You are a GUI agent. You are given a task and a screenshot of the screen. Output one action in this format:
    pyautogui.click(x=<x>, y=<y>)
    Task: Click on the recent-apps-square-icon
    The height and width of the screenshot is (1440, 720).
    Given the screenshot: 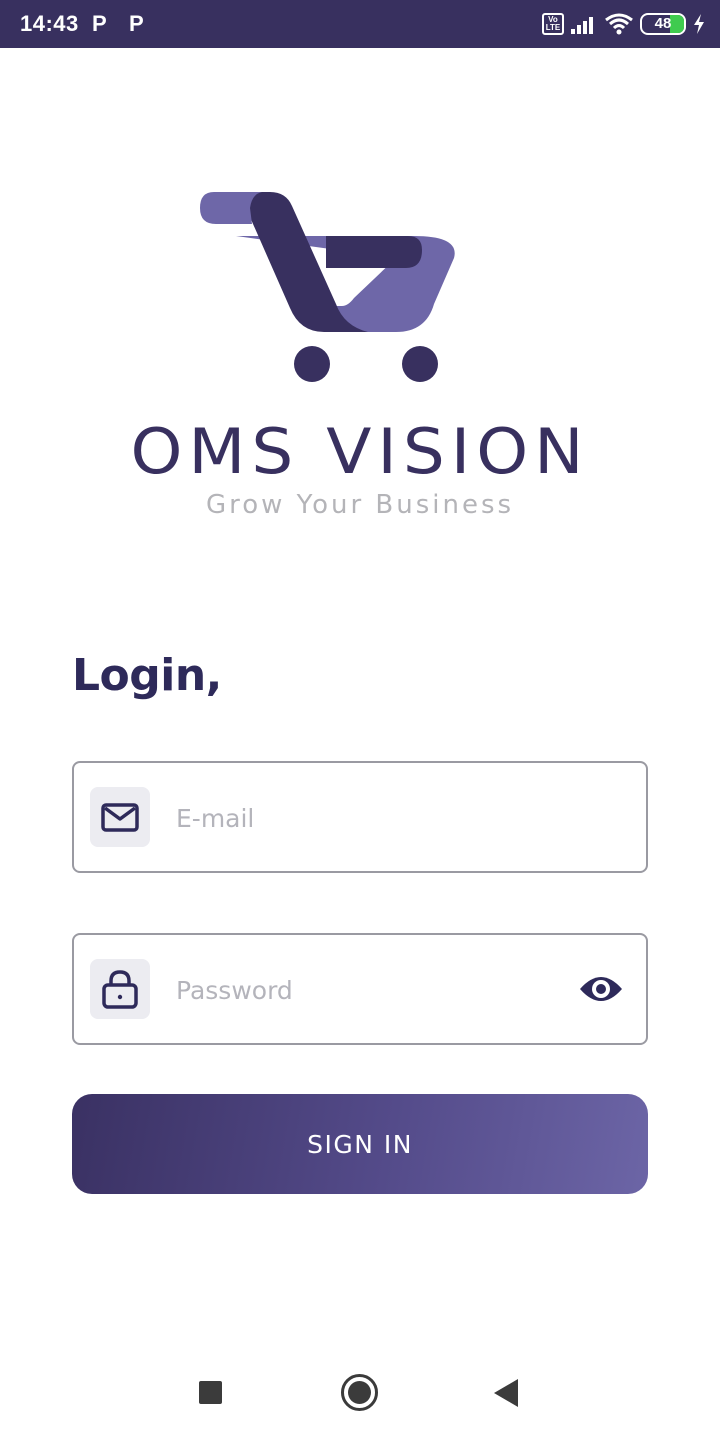 What is the action you would take?
    pyautogui.click(x=210, y=1392)
    